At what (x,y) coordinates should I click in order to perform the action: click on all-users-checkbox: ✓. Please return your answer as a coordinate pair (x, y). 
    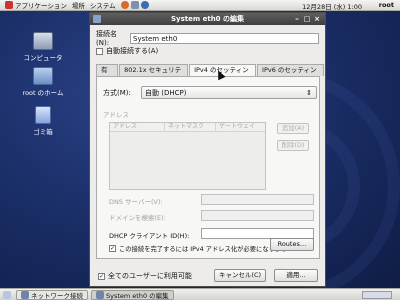
    Looking at the image, I should click on (101, 276).